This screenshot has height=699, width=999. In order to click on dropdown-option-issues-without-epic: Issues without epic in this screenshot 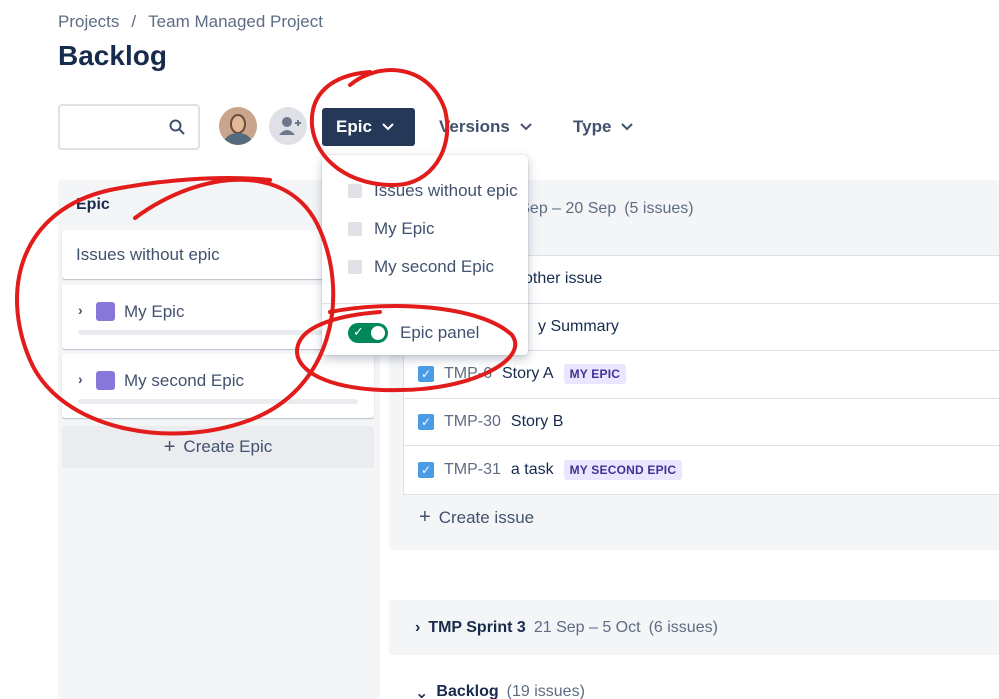, I will do `click(433, 191)`.